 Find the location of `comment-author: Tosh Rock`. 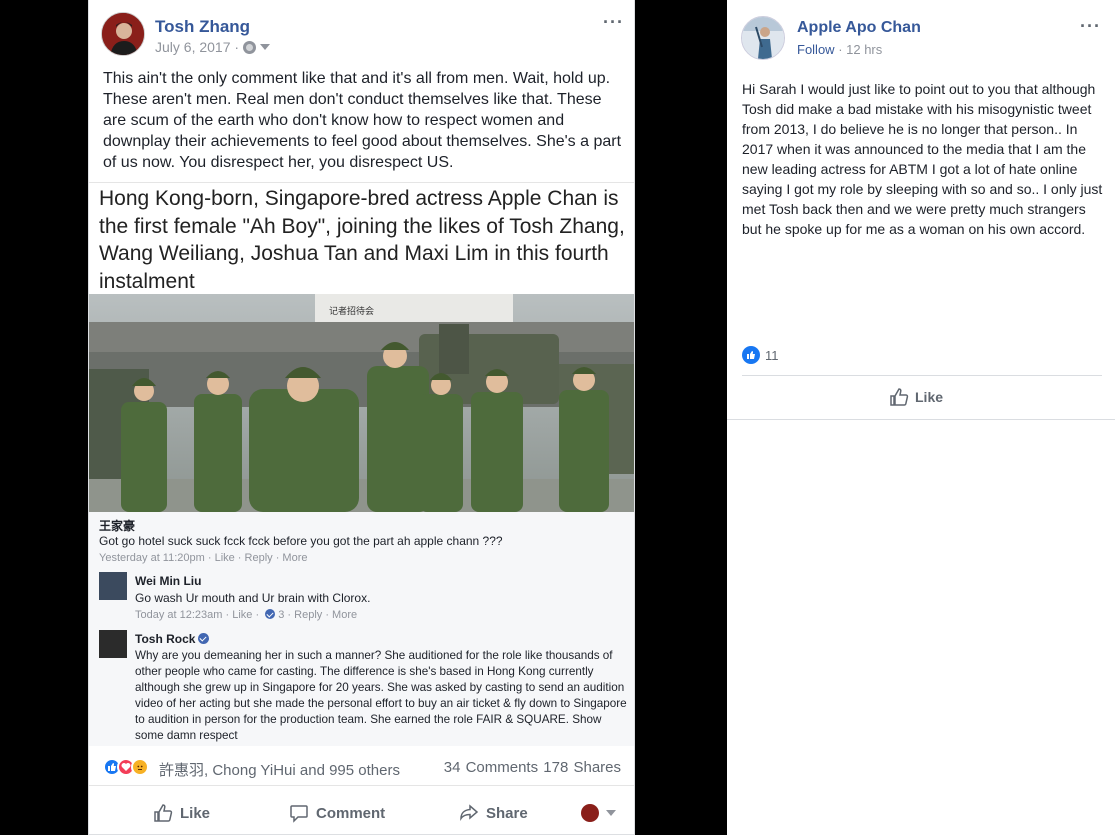

comment-author: Tosh Rock is located at coordinates (172, 639).